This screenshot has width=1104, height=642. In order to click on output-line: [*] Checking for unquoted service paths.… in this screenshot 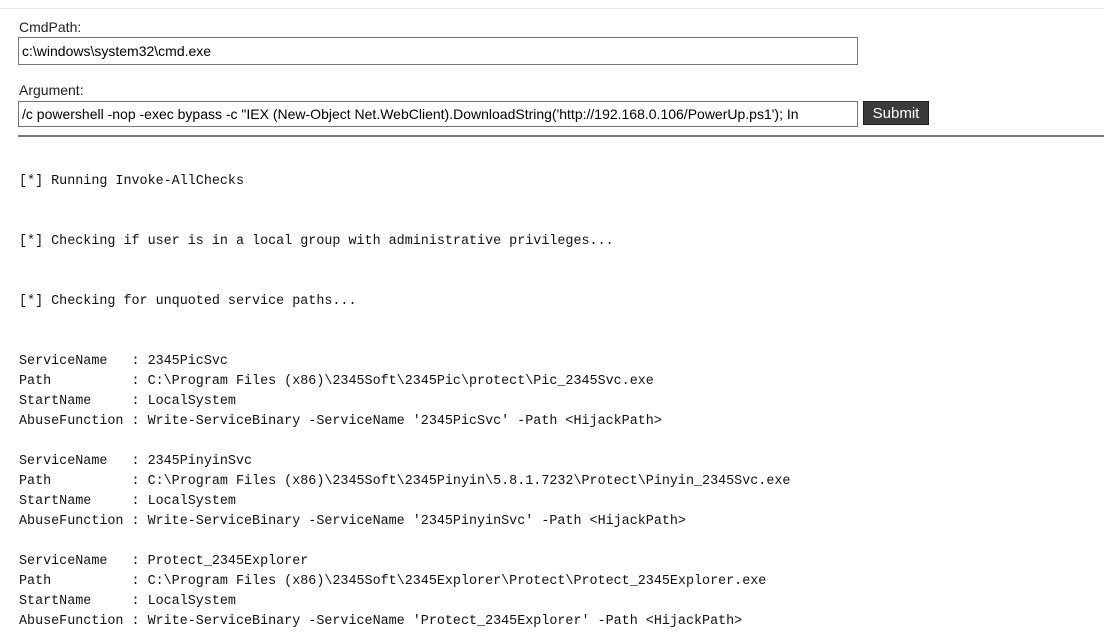, I will do `click(188, 301)`.